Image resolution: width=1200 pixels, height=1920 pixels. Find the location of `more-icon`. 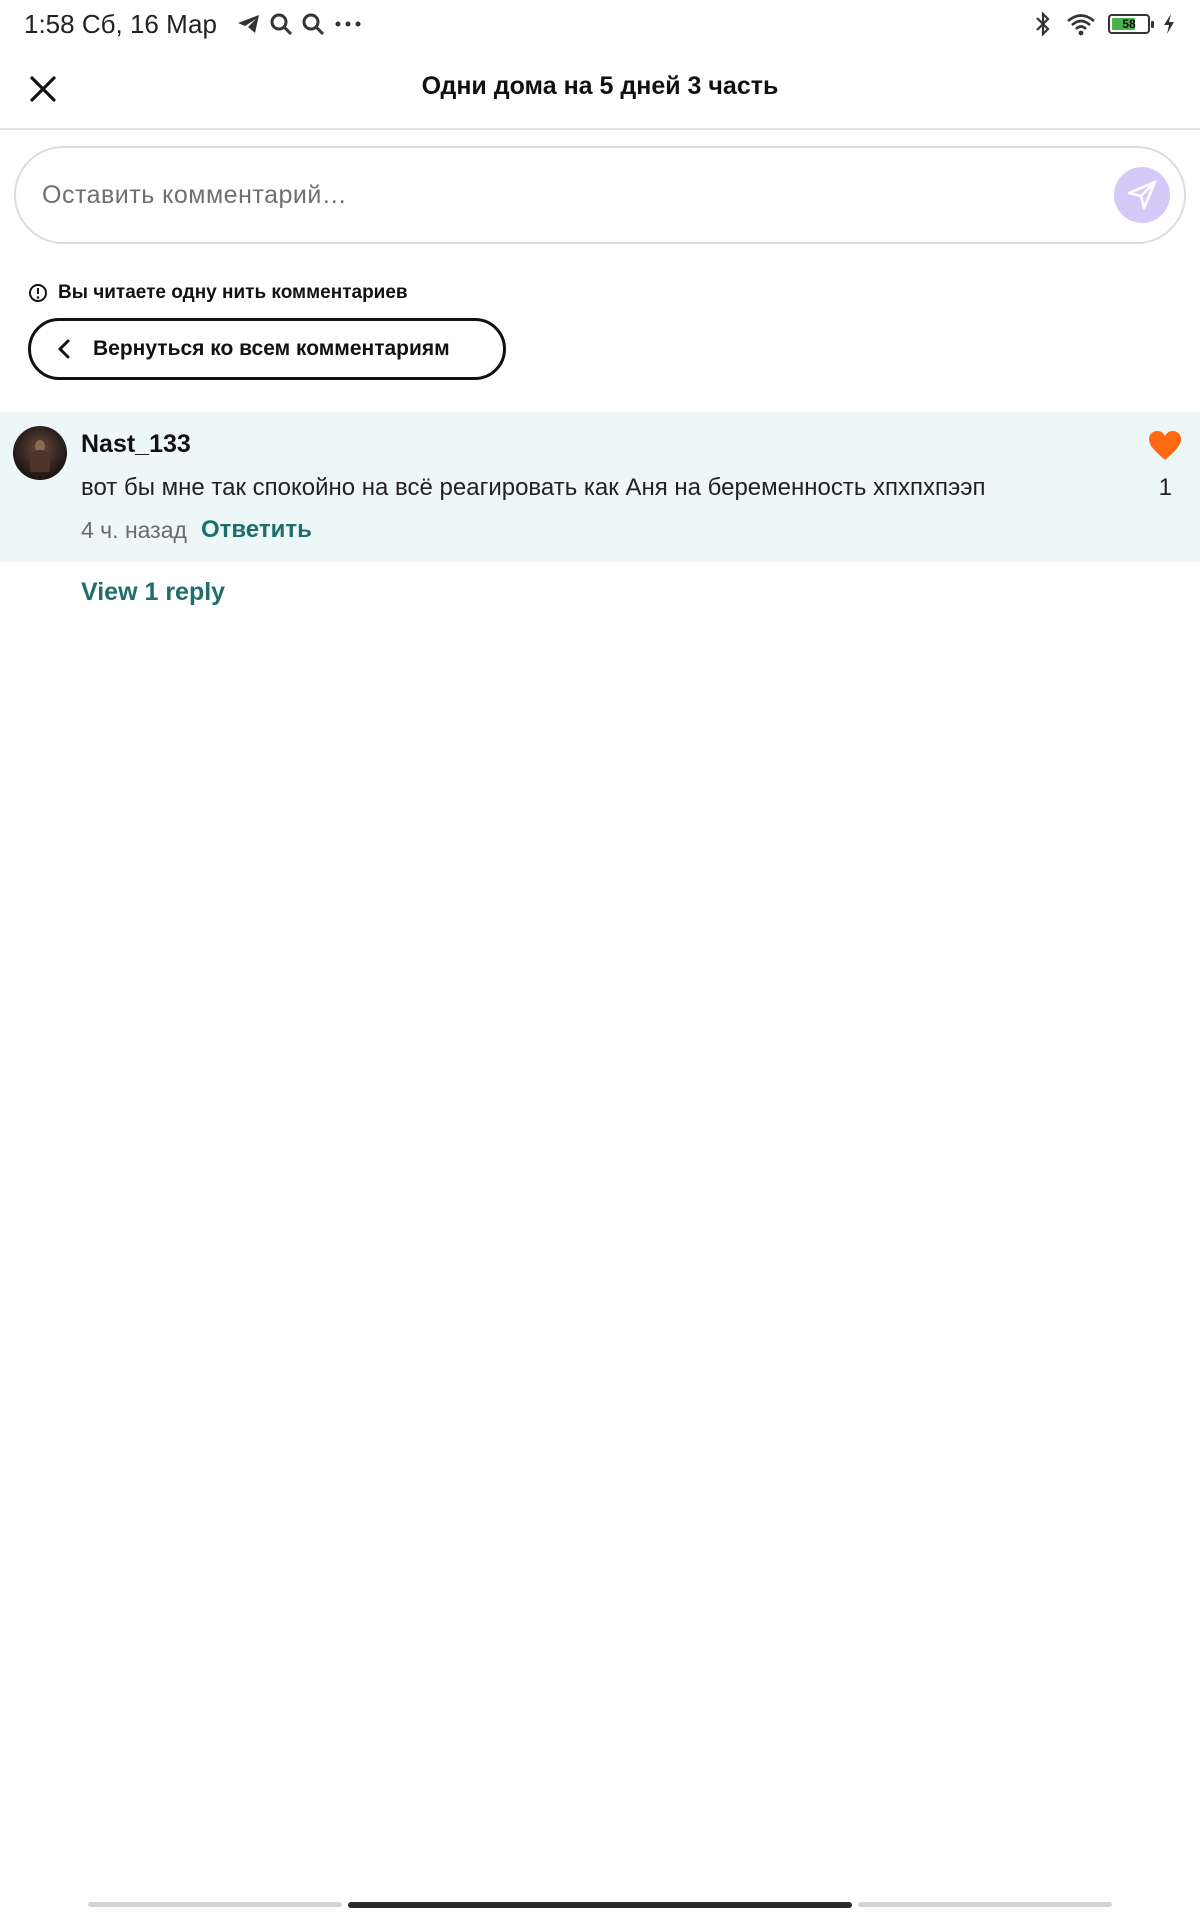

more-icon is located at coordinates (348, 24).